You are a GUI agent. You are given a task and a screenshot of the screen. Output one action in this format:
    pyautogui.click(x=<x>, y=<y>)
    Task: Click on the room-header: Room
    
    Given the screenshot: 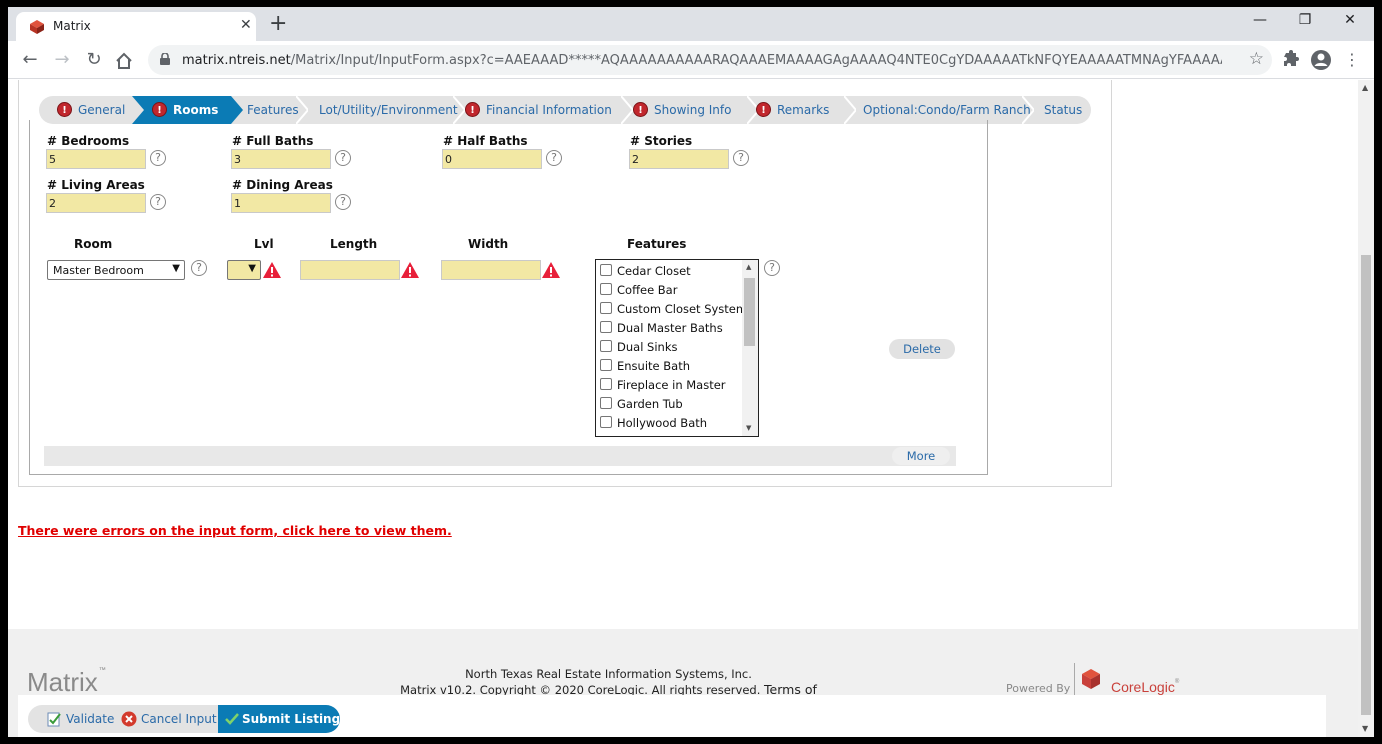 What is the action you would take?
    pyautogui.click(x=93, y=244)
    